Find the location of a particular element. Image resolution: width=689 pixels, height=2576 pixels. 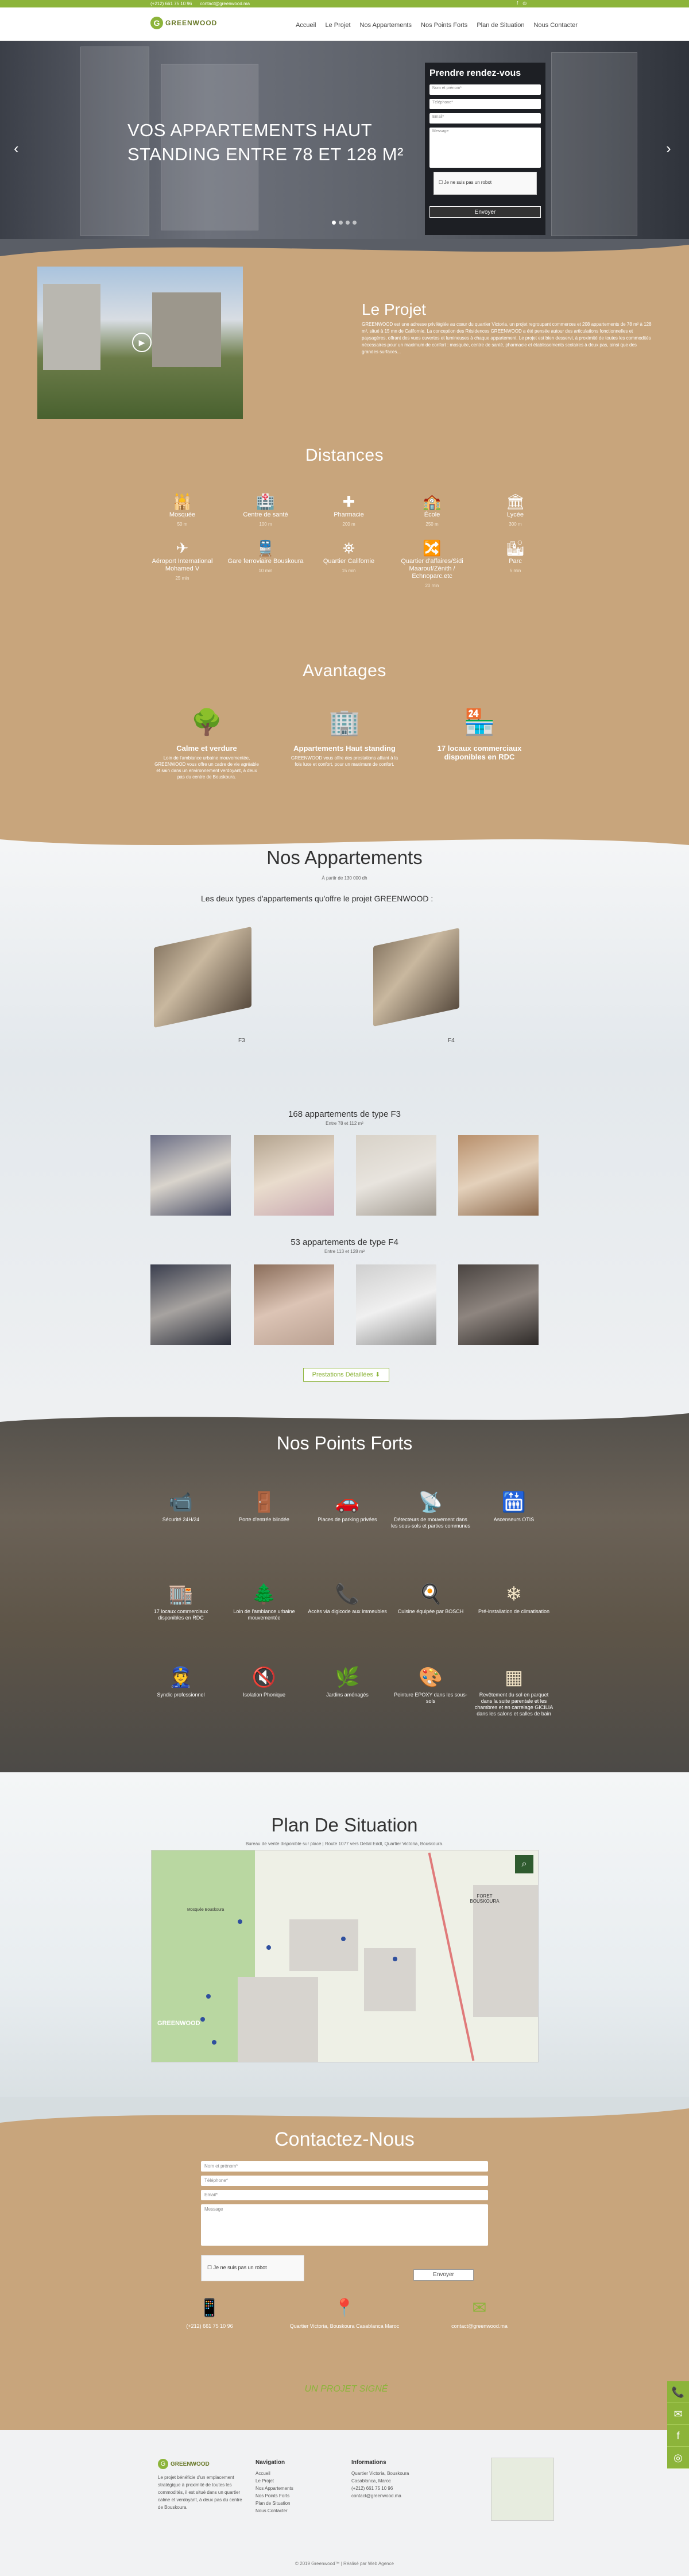

contact-recaptcha-checkbox: ☐ Je ne suis pas un robot is located at coordinates (252, 2268).